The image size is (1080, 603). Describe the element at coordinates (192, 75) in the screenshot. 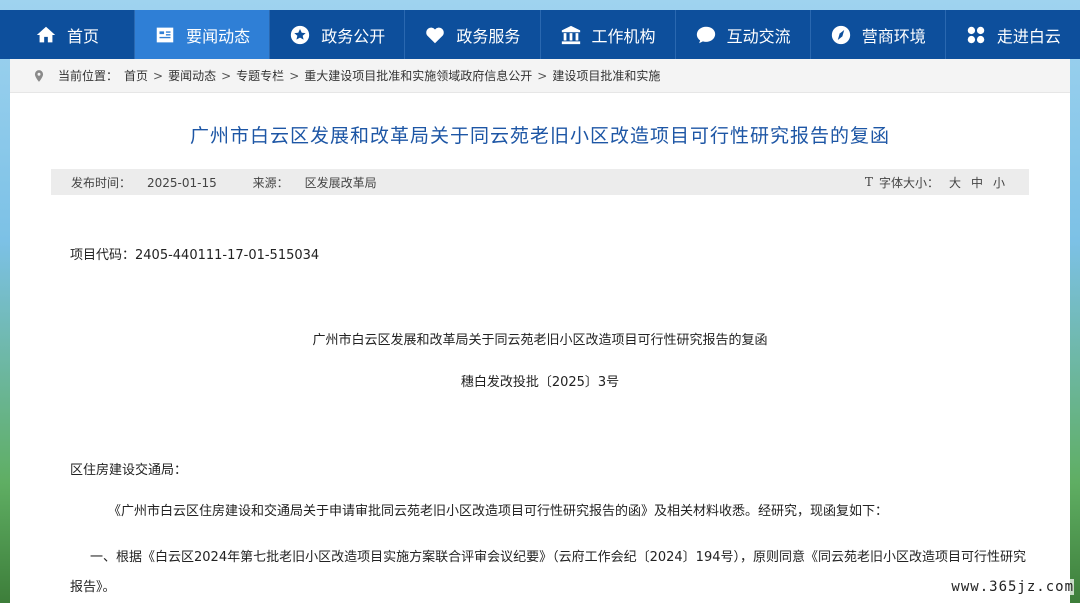

I see `breadcrumb-link-news: 要闻动态` at that location.